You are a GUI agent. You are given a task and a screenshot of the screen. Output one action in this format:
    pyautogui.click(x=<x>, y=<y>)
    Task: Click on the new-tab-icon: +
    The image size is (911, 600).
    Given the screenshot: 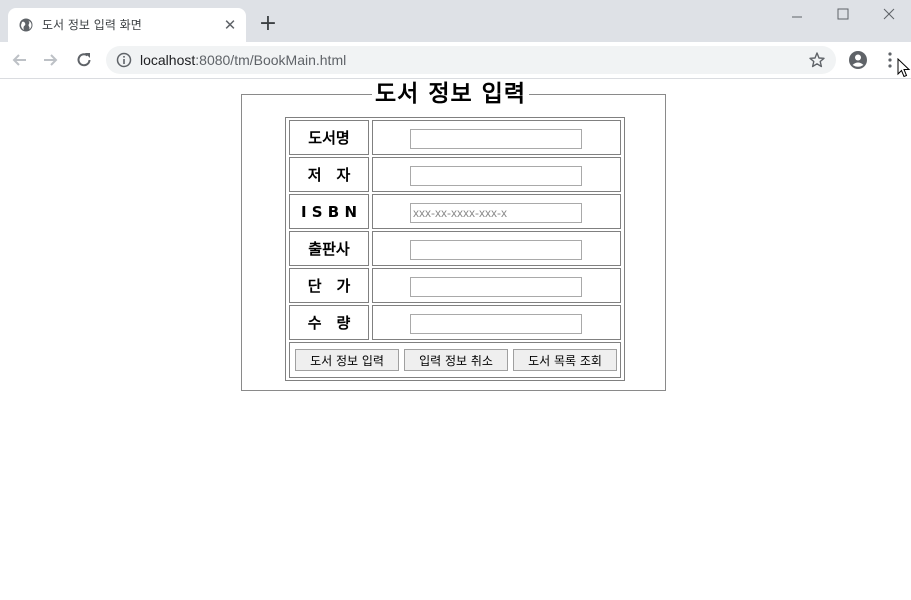 What is the action you would take?
    pyautogui.click(x=268, y=24)
    